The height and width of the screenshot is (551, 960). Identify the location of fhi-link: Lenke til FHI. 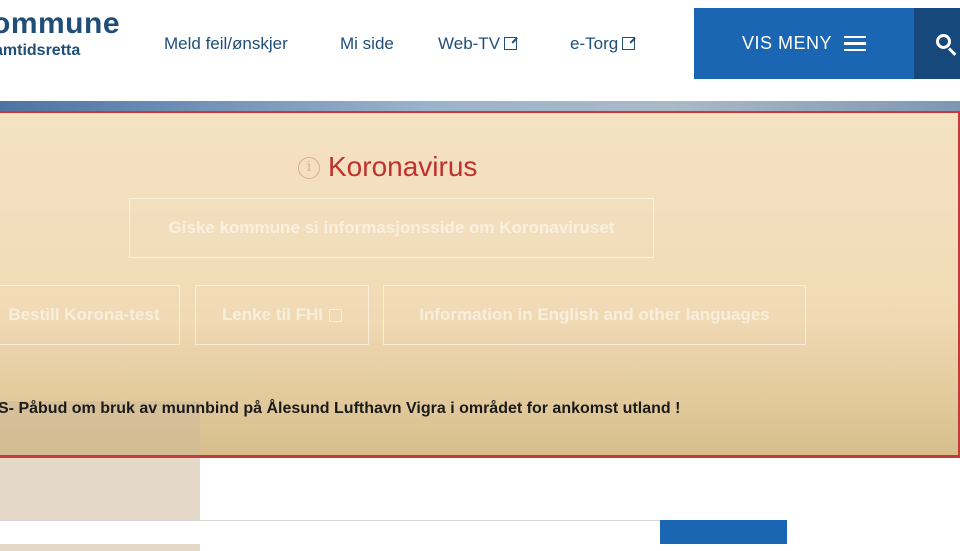
(282, 315).